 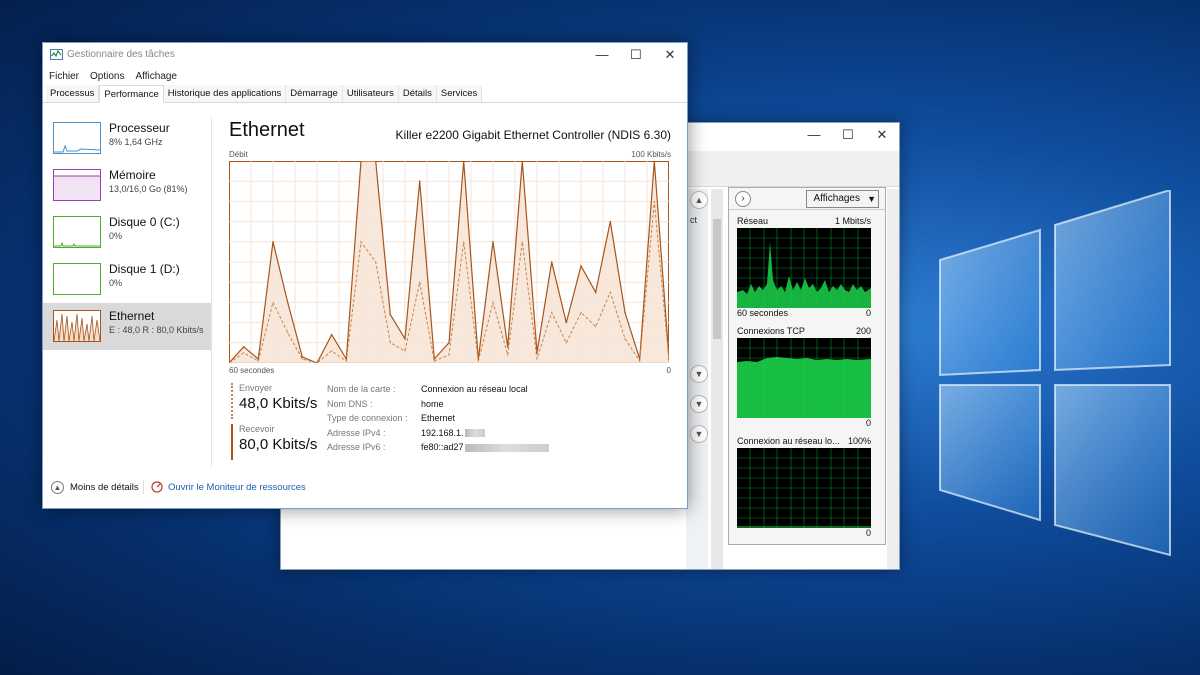 What do you see at coordinates (668, 370) in the screenshot?
I see `graph-min-label: 0` at bounding box center [668, 370].